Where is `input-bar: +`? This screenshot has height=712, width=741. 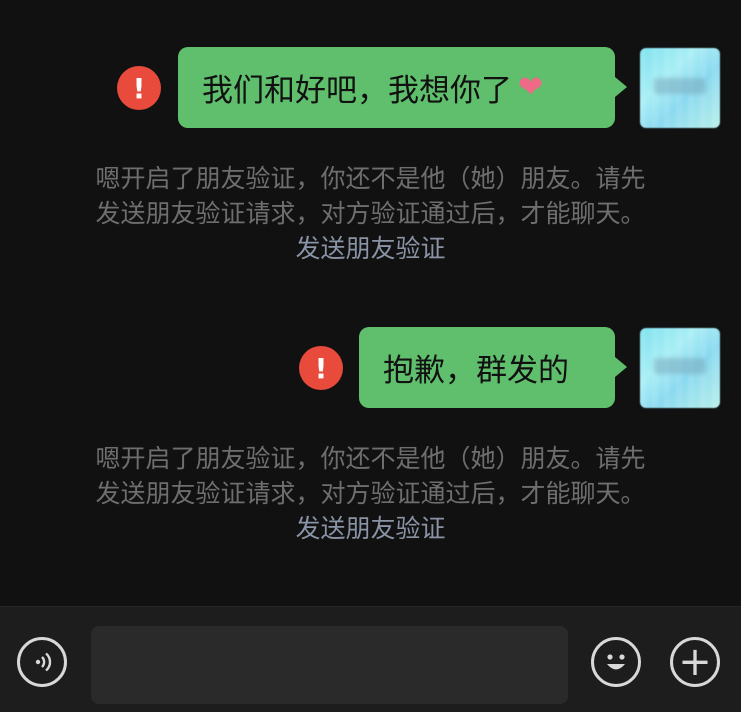
input-bar: + is located at coordinates (370, 659).